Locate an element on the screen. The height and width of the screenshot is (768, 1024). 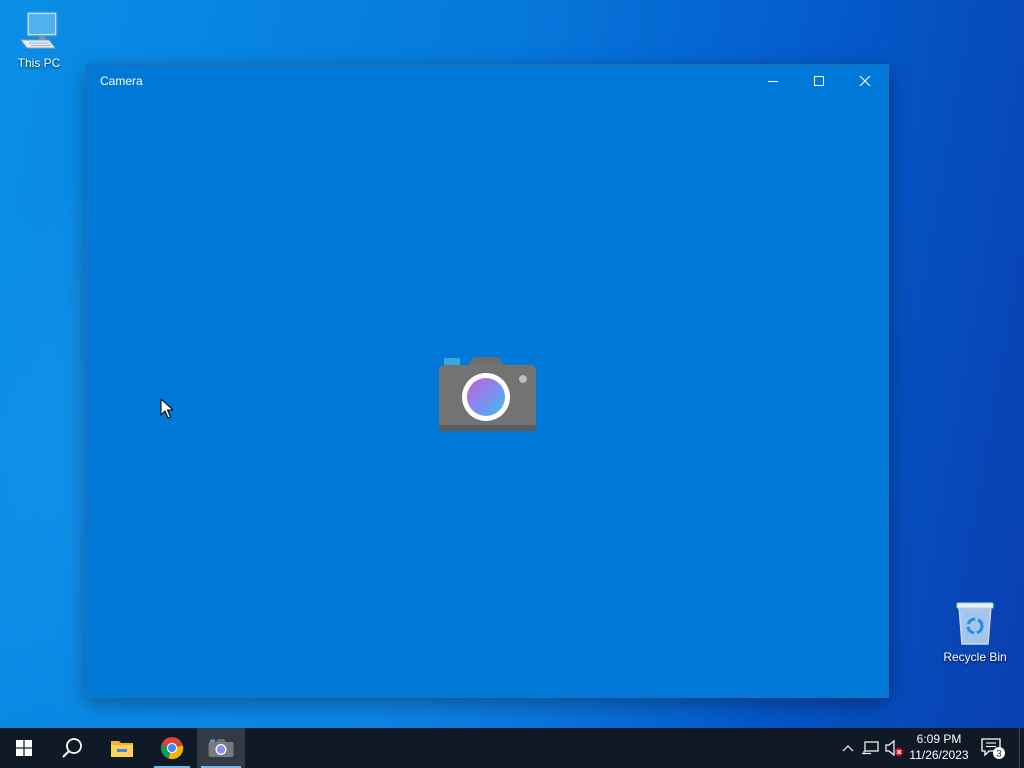
desktop-icon-recycle-bin: Recycle Bin is located at coordinates (975, 632).